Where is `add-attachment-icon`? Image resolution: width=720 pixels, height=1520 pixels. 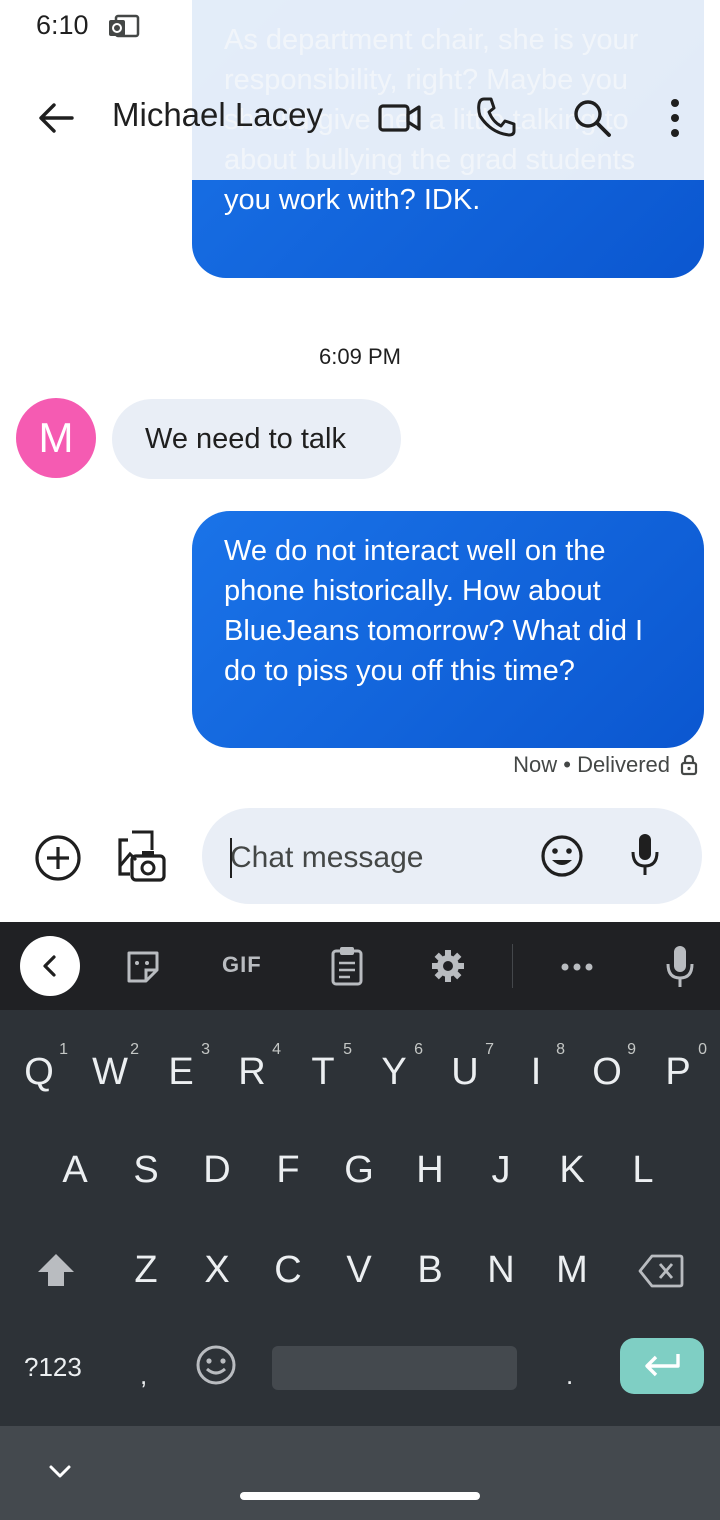 add-attachment-icon is located at coordinates (58, 858).